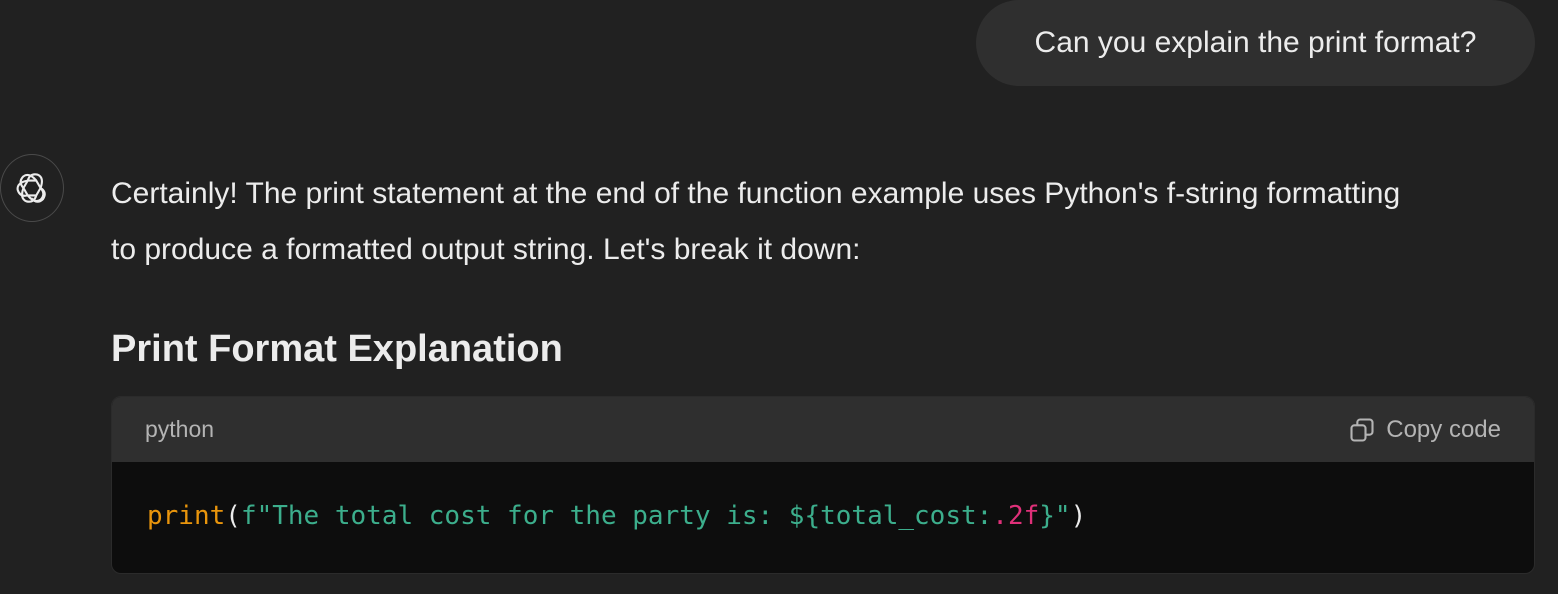  Describe the element at coordinates (186, 516) in the screenshot. I see `code-token-function: print` at that location.